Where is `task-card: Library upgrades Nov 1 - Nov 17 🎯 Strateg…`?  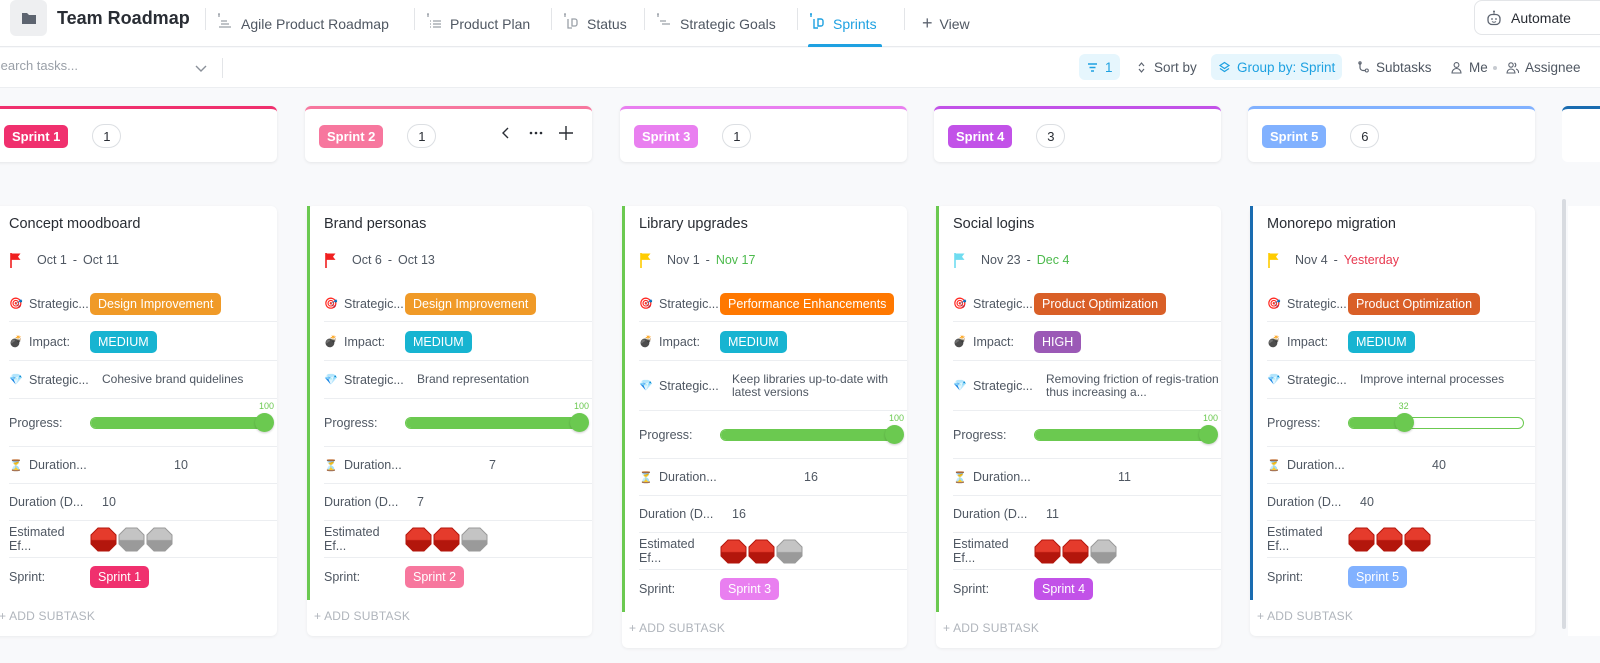 task-card: Library upgrades Nov 1 - Nov 17 🎯 Strateg… is located at coordinates (764, 427).